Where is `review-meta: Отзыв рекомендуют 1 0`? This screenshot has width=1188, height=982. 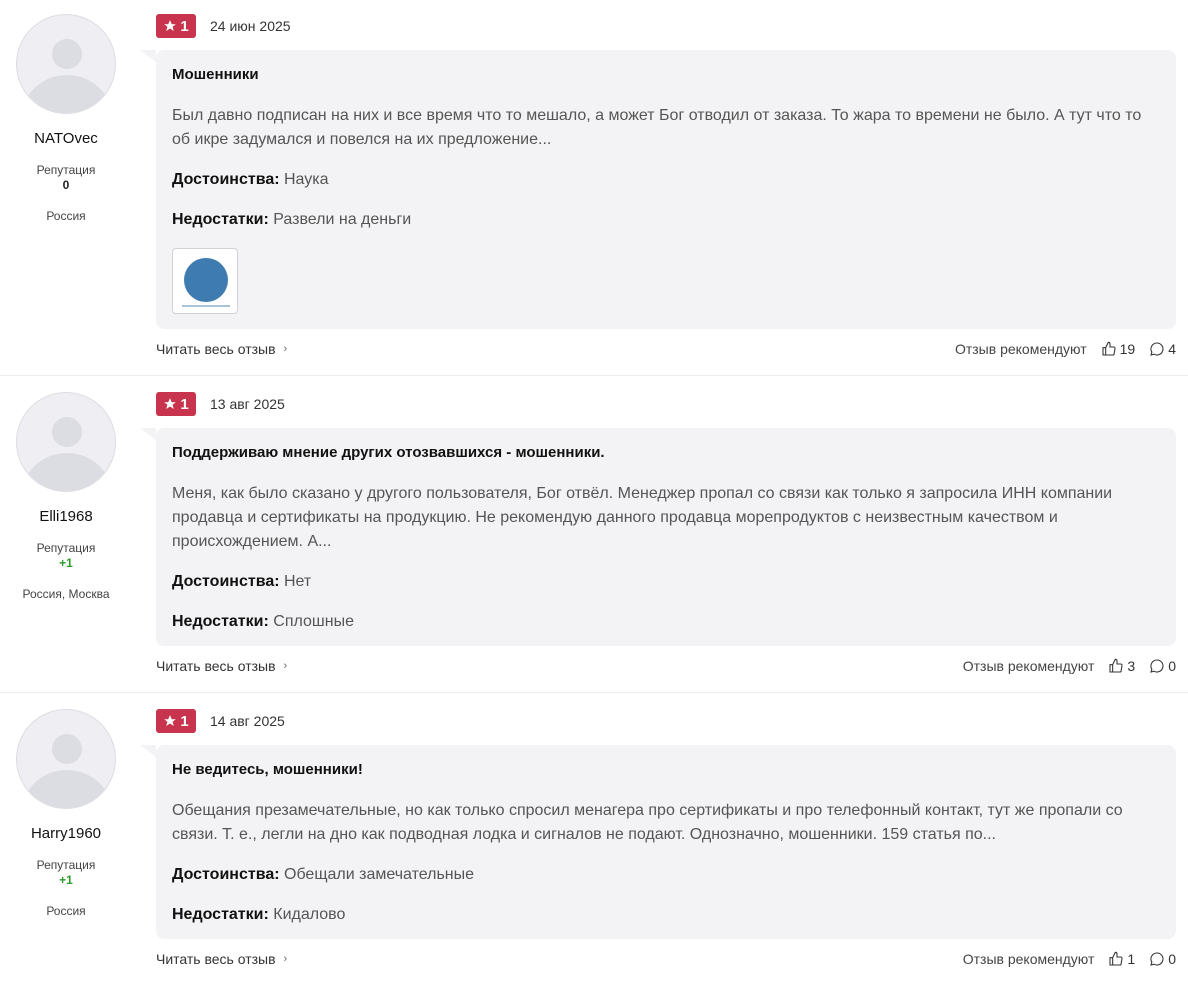
review-meta: Отзыв рекомендуют 1 0 is located at coordinates (1069, 959).